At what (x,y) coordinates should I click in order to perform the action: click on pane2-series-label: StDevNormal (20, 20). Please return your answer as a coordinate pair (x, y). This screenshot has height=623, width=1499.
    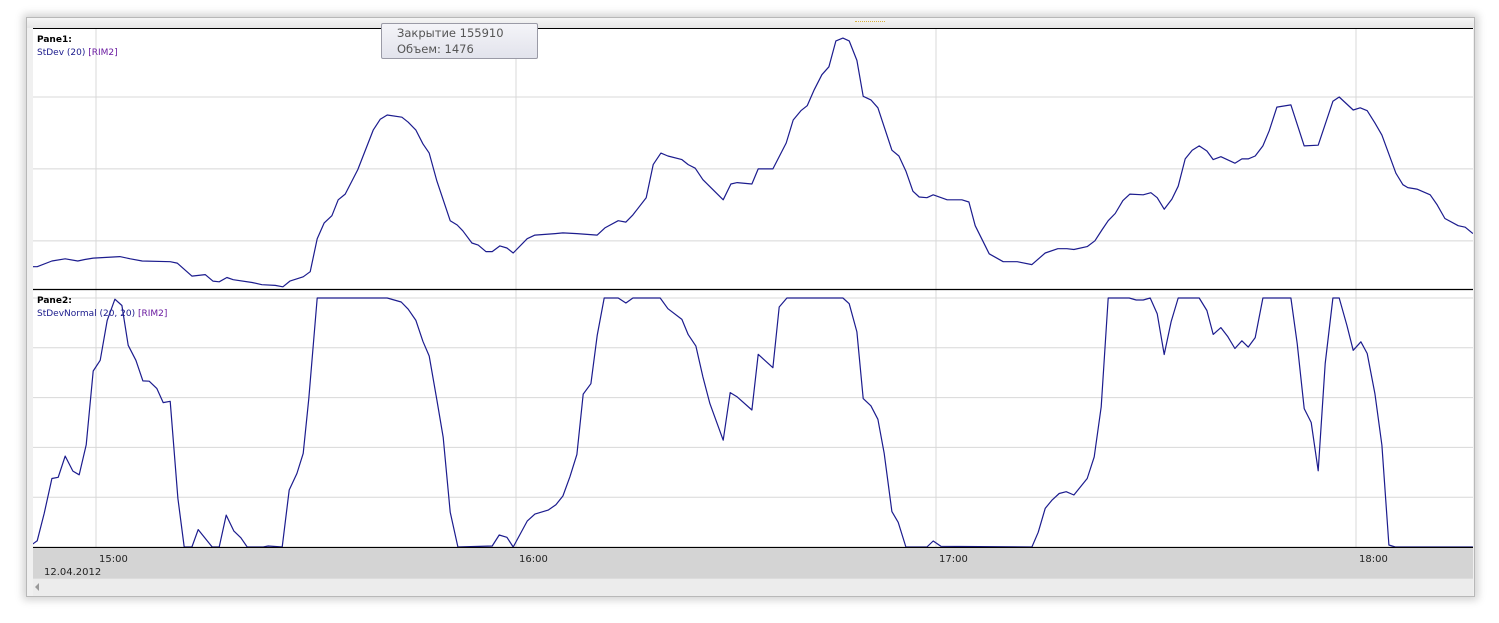
    Looking at the image, I should click on (86, 314).